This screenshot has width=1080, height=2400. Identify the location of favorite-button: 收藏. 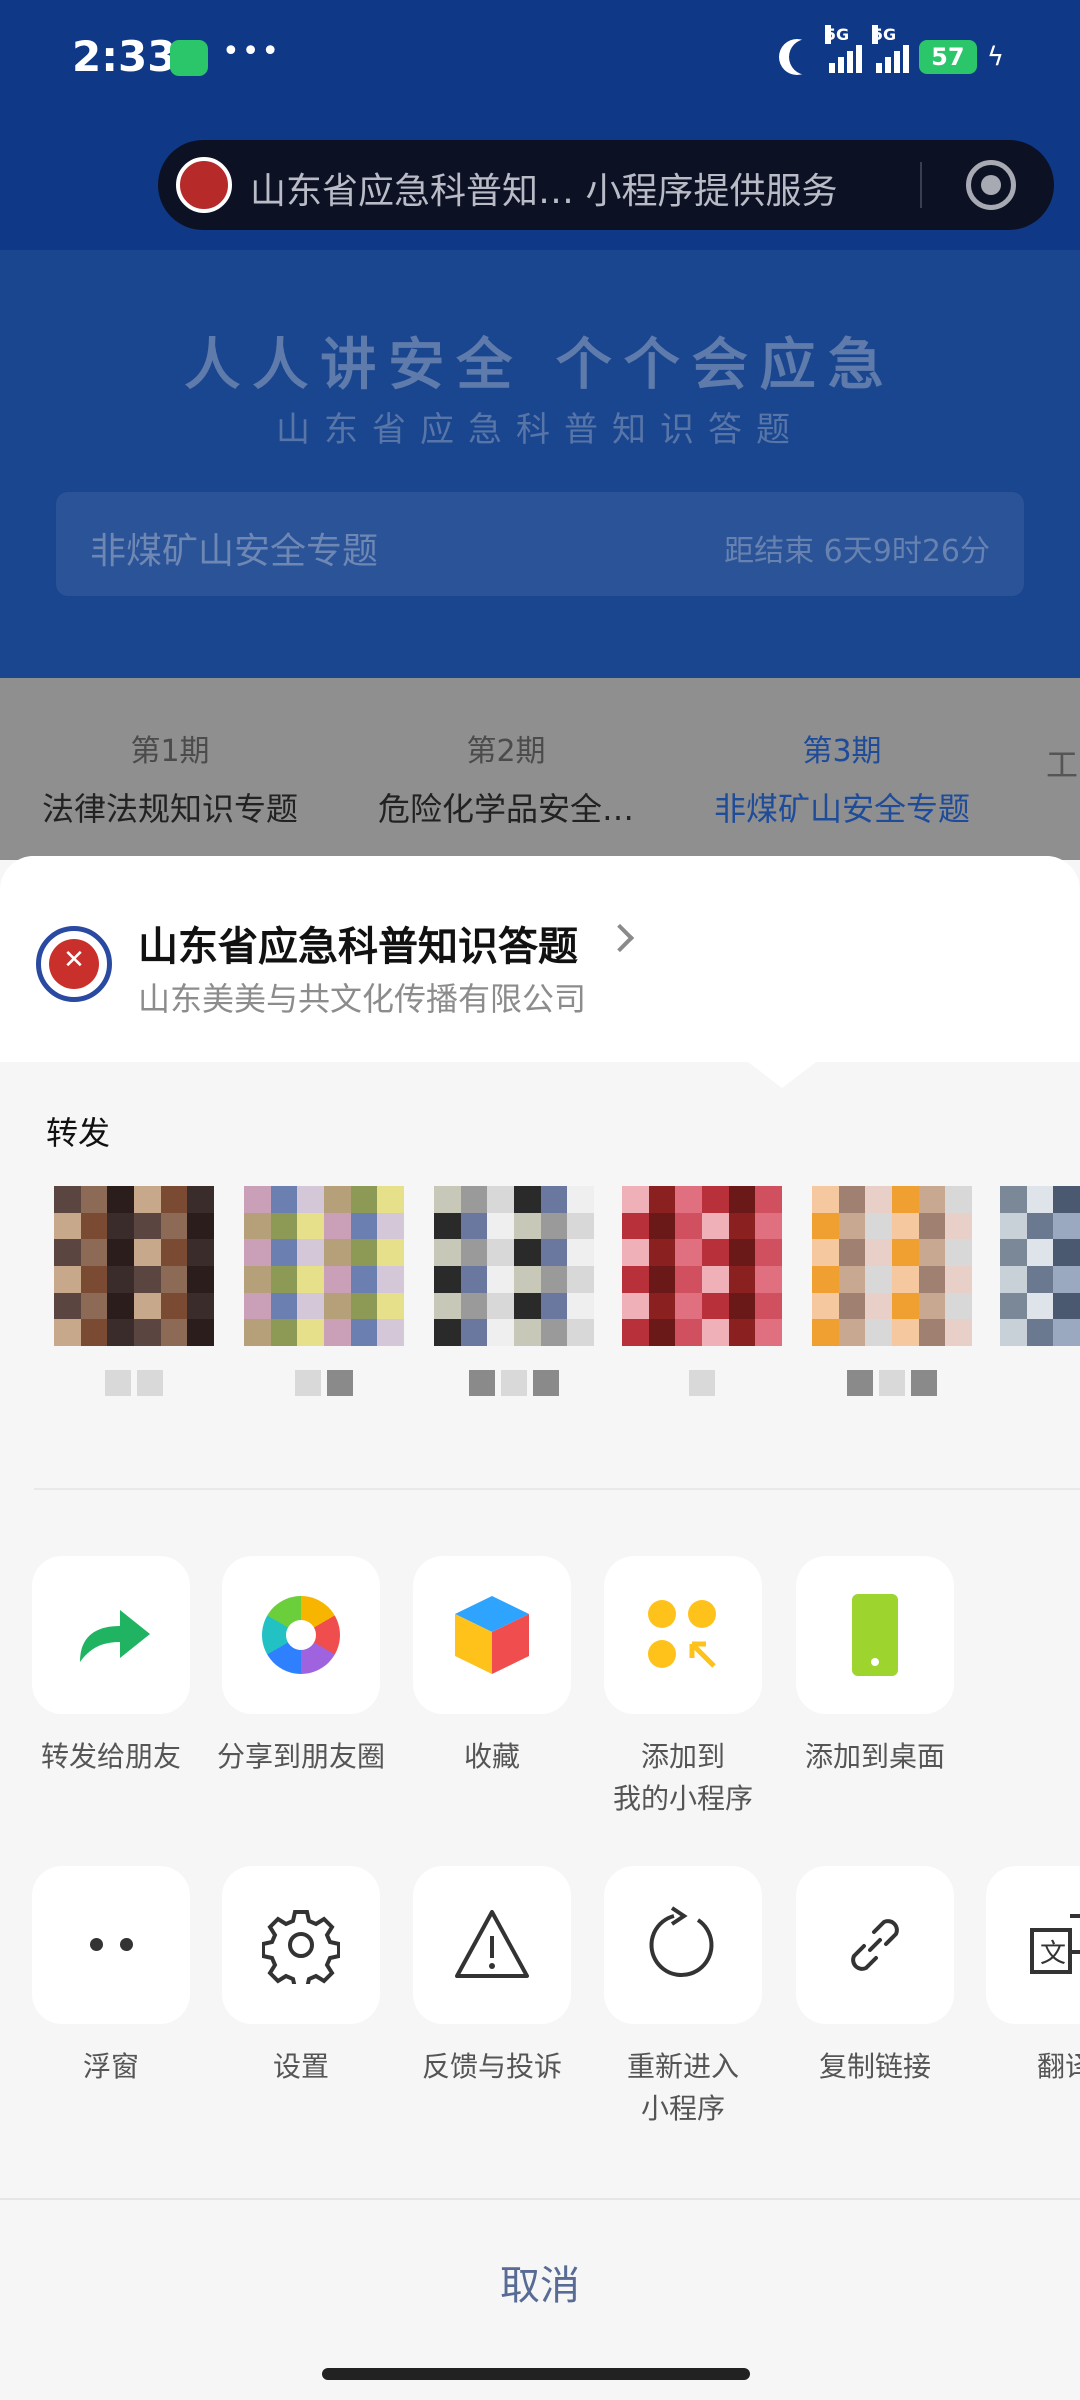
(492, 1667).